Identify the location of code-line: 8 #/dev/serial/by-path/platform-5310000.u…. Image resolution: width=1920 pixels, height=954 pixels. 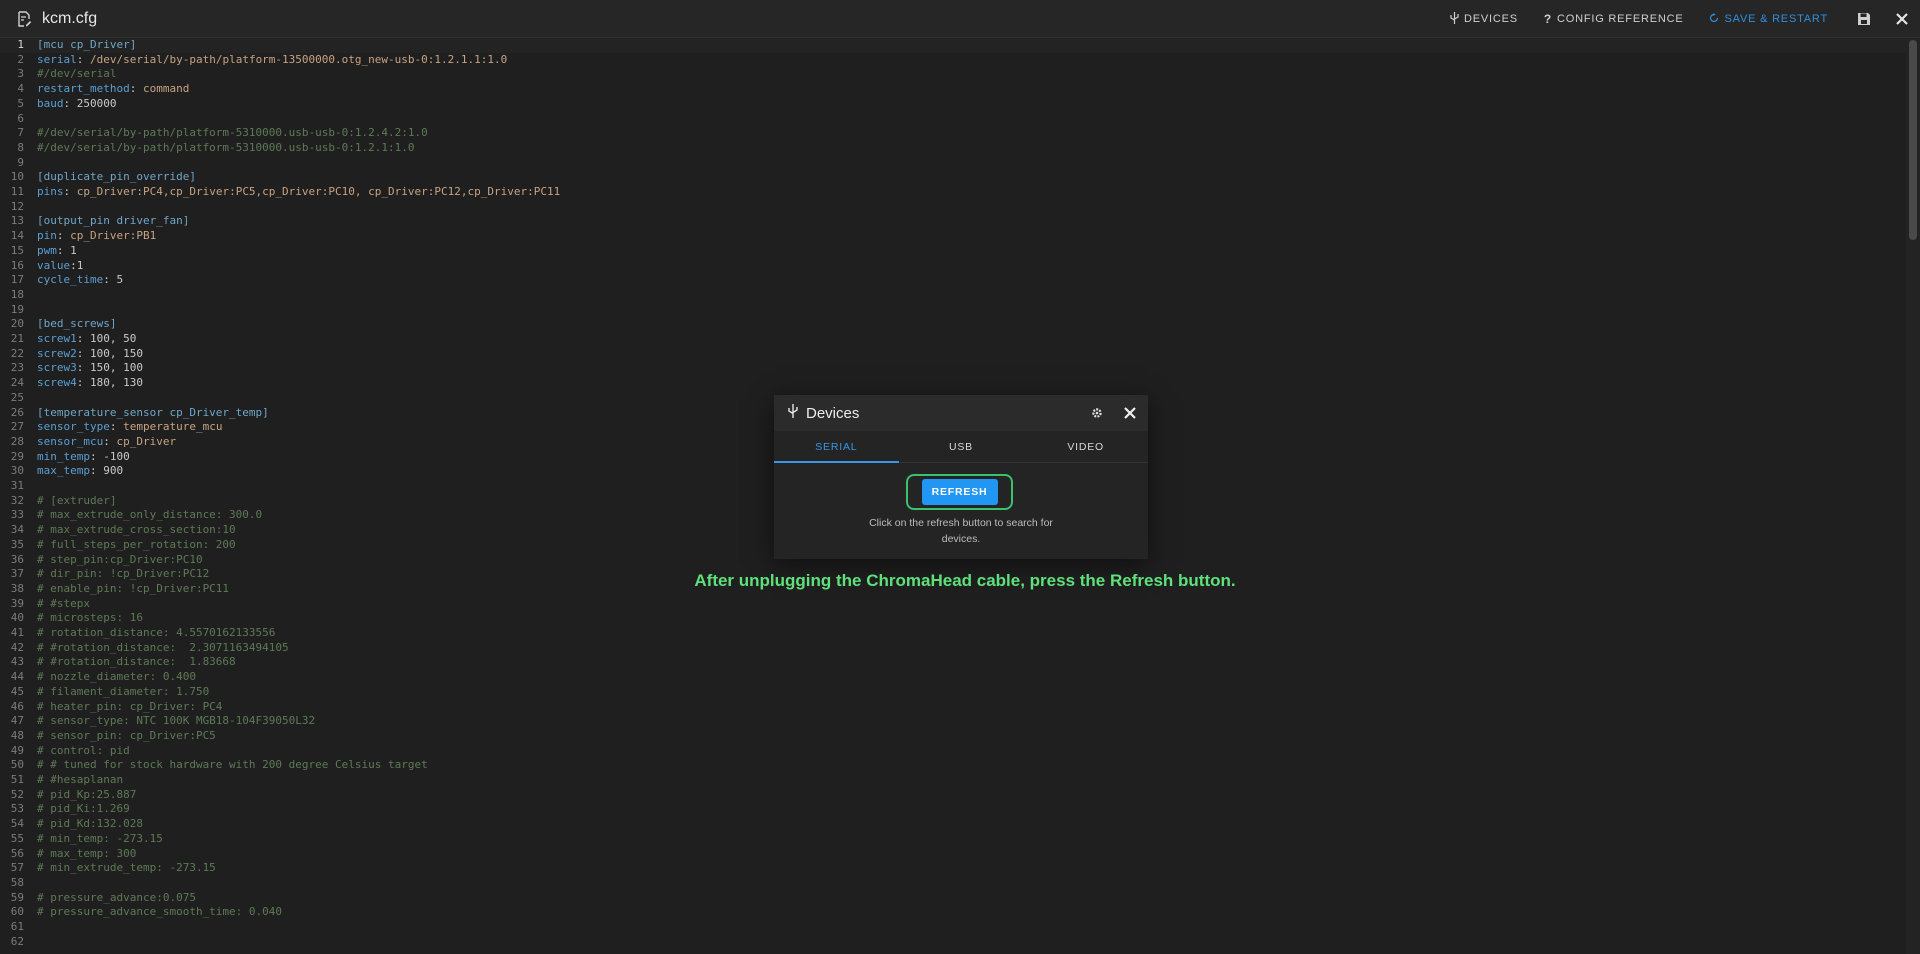
(953, 148).